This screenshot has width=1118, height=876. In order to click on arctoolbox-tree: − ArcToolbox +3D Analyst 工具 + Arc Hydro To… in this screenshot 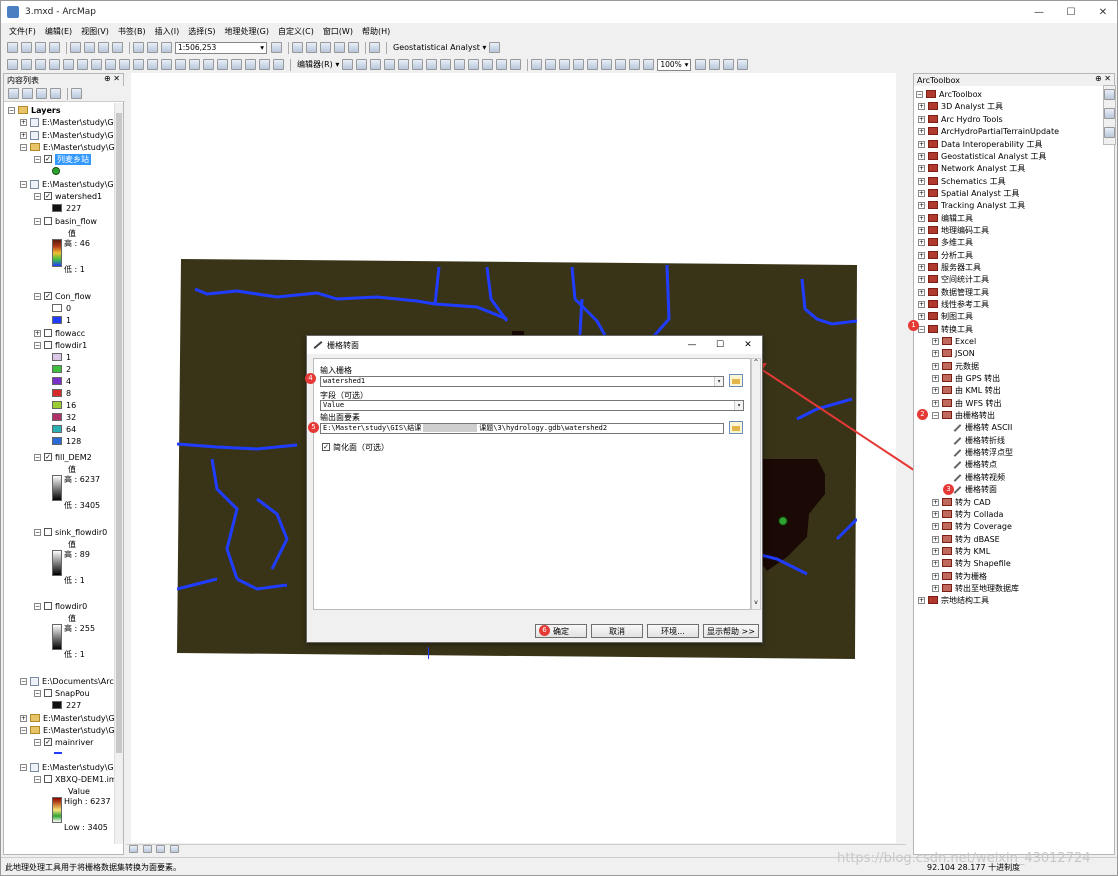, I will do `click(1009, 468)`.